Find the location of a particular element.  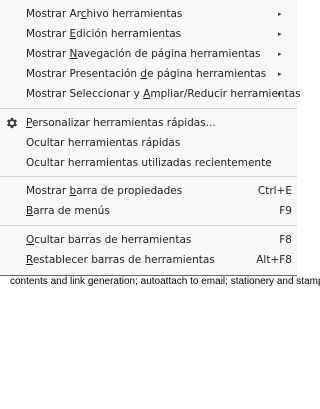

menu-item-hide-toolbars: Ocultar barras de herramientas F8 is located at coordinates (148, 240).